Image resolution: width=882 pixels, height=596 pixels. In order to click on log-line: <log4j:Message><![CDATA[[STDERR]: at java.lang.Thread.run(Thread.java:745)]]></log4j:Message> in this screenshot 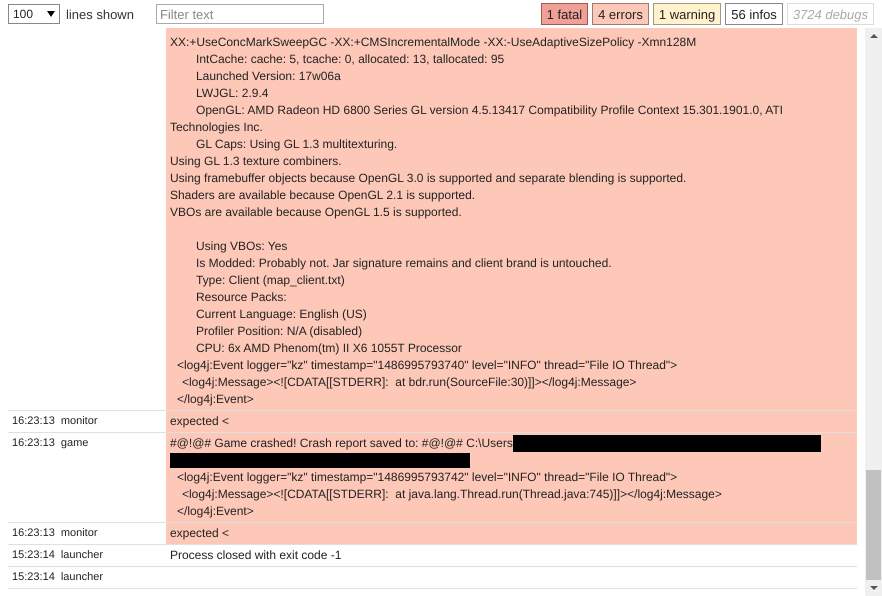, I will do `click(452, 494)`.